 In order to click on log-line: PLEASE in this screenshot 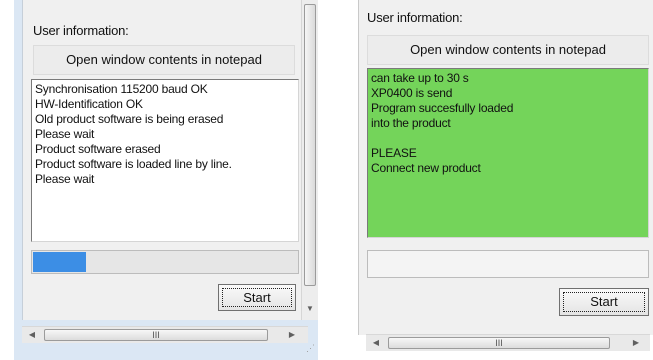, I will do `click(394, 153)`.